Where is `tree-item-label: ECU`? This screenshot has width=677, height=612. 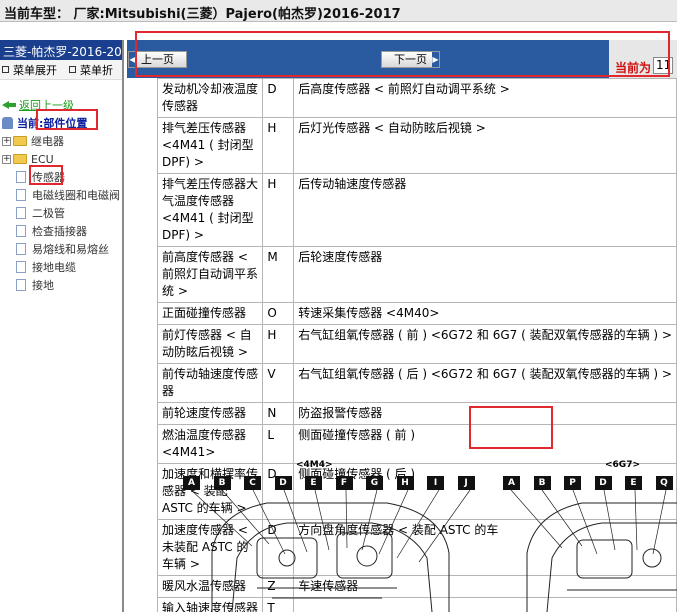
tree-item-label: ECU is located at coordinates (42, 159).